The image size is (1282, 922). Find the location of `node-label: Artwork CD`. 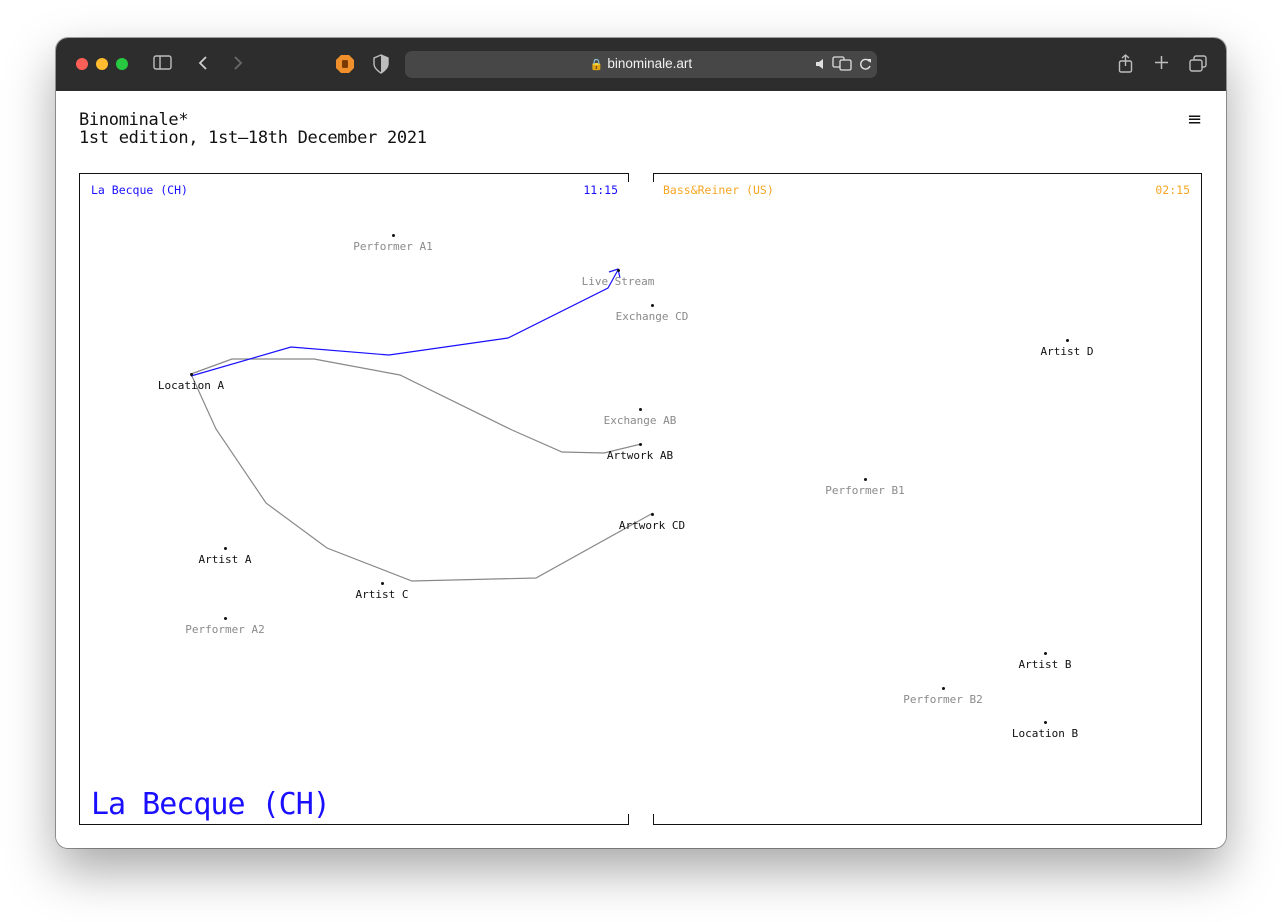

node-label: Artwork CD is located at coordinates (652, 525).